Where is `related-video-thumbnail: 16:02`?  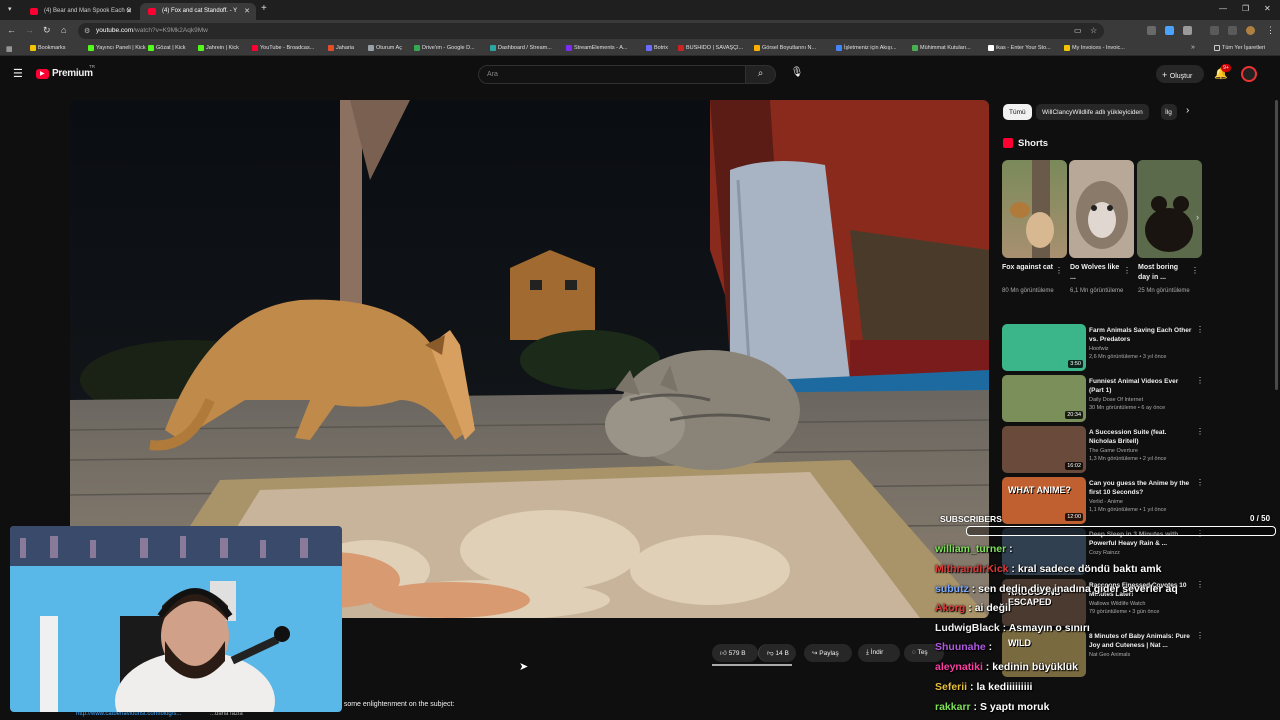 related-video-thumbnail: 16:02 is located at coordinates (1044, 449).